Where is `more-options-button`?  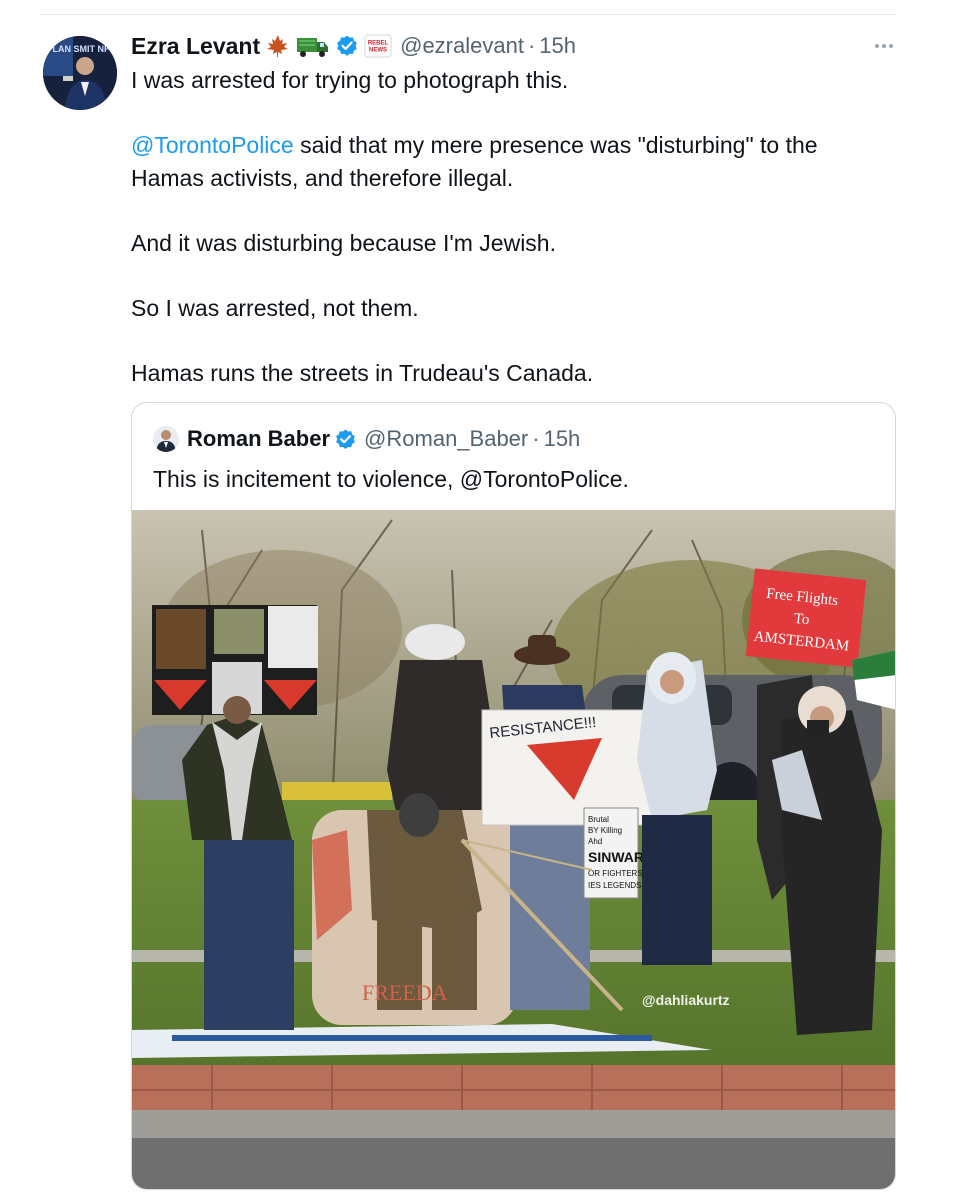
more-options-button is located at coordinates (884, 46).